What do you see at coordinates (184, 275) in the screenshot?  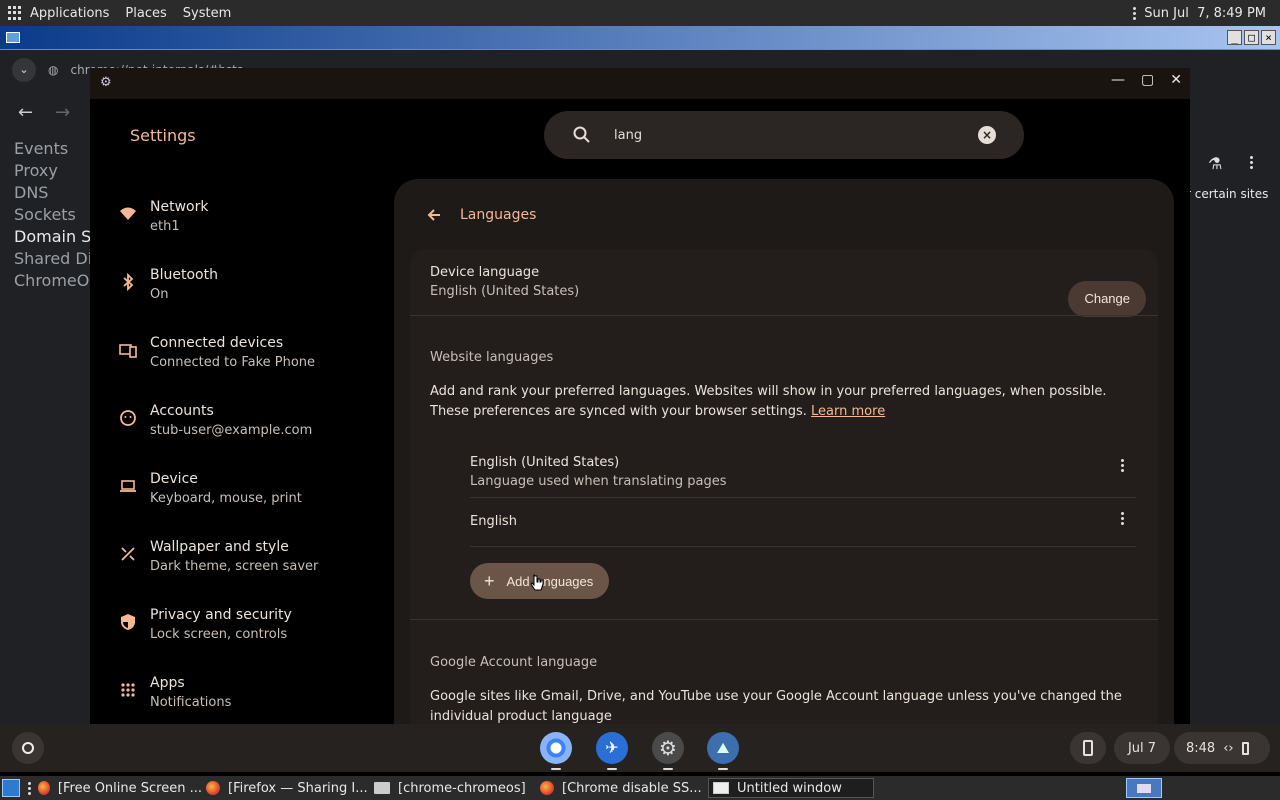 I see `sidebar-item-title: Bluetooth` at bounding box center [184, 275].